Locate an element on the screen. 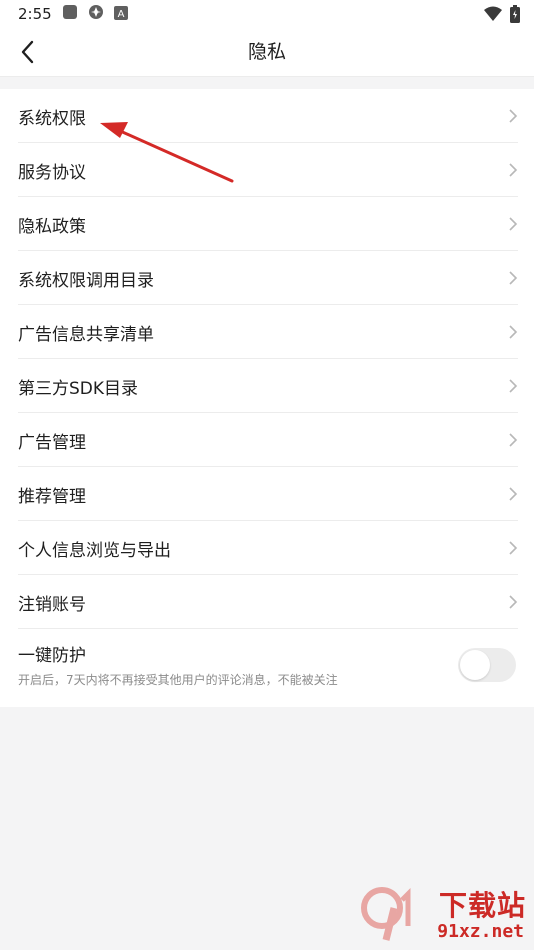  page-title: 隐私 is located at coordinates (266, 52).